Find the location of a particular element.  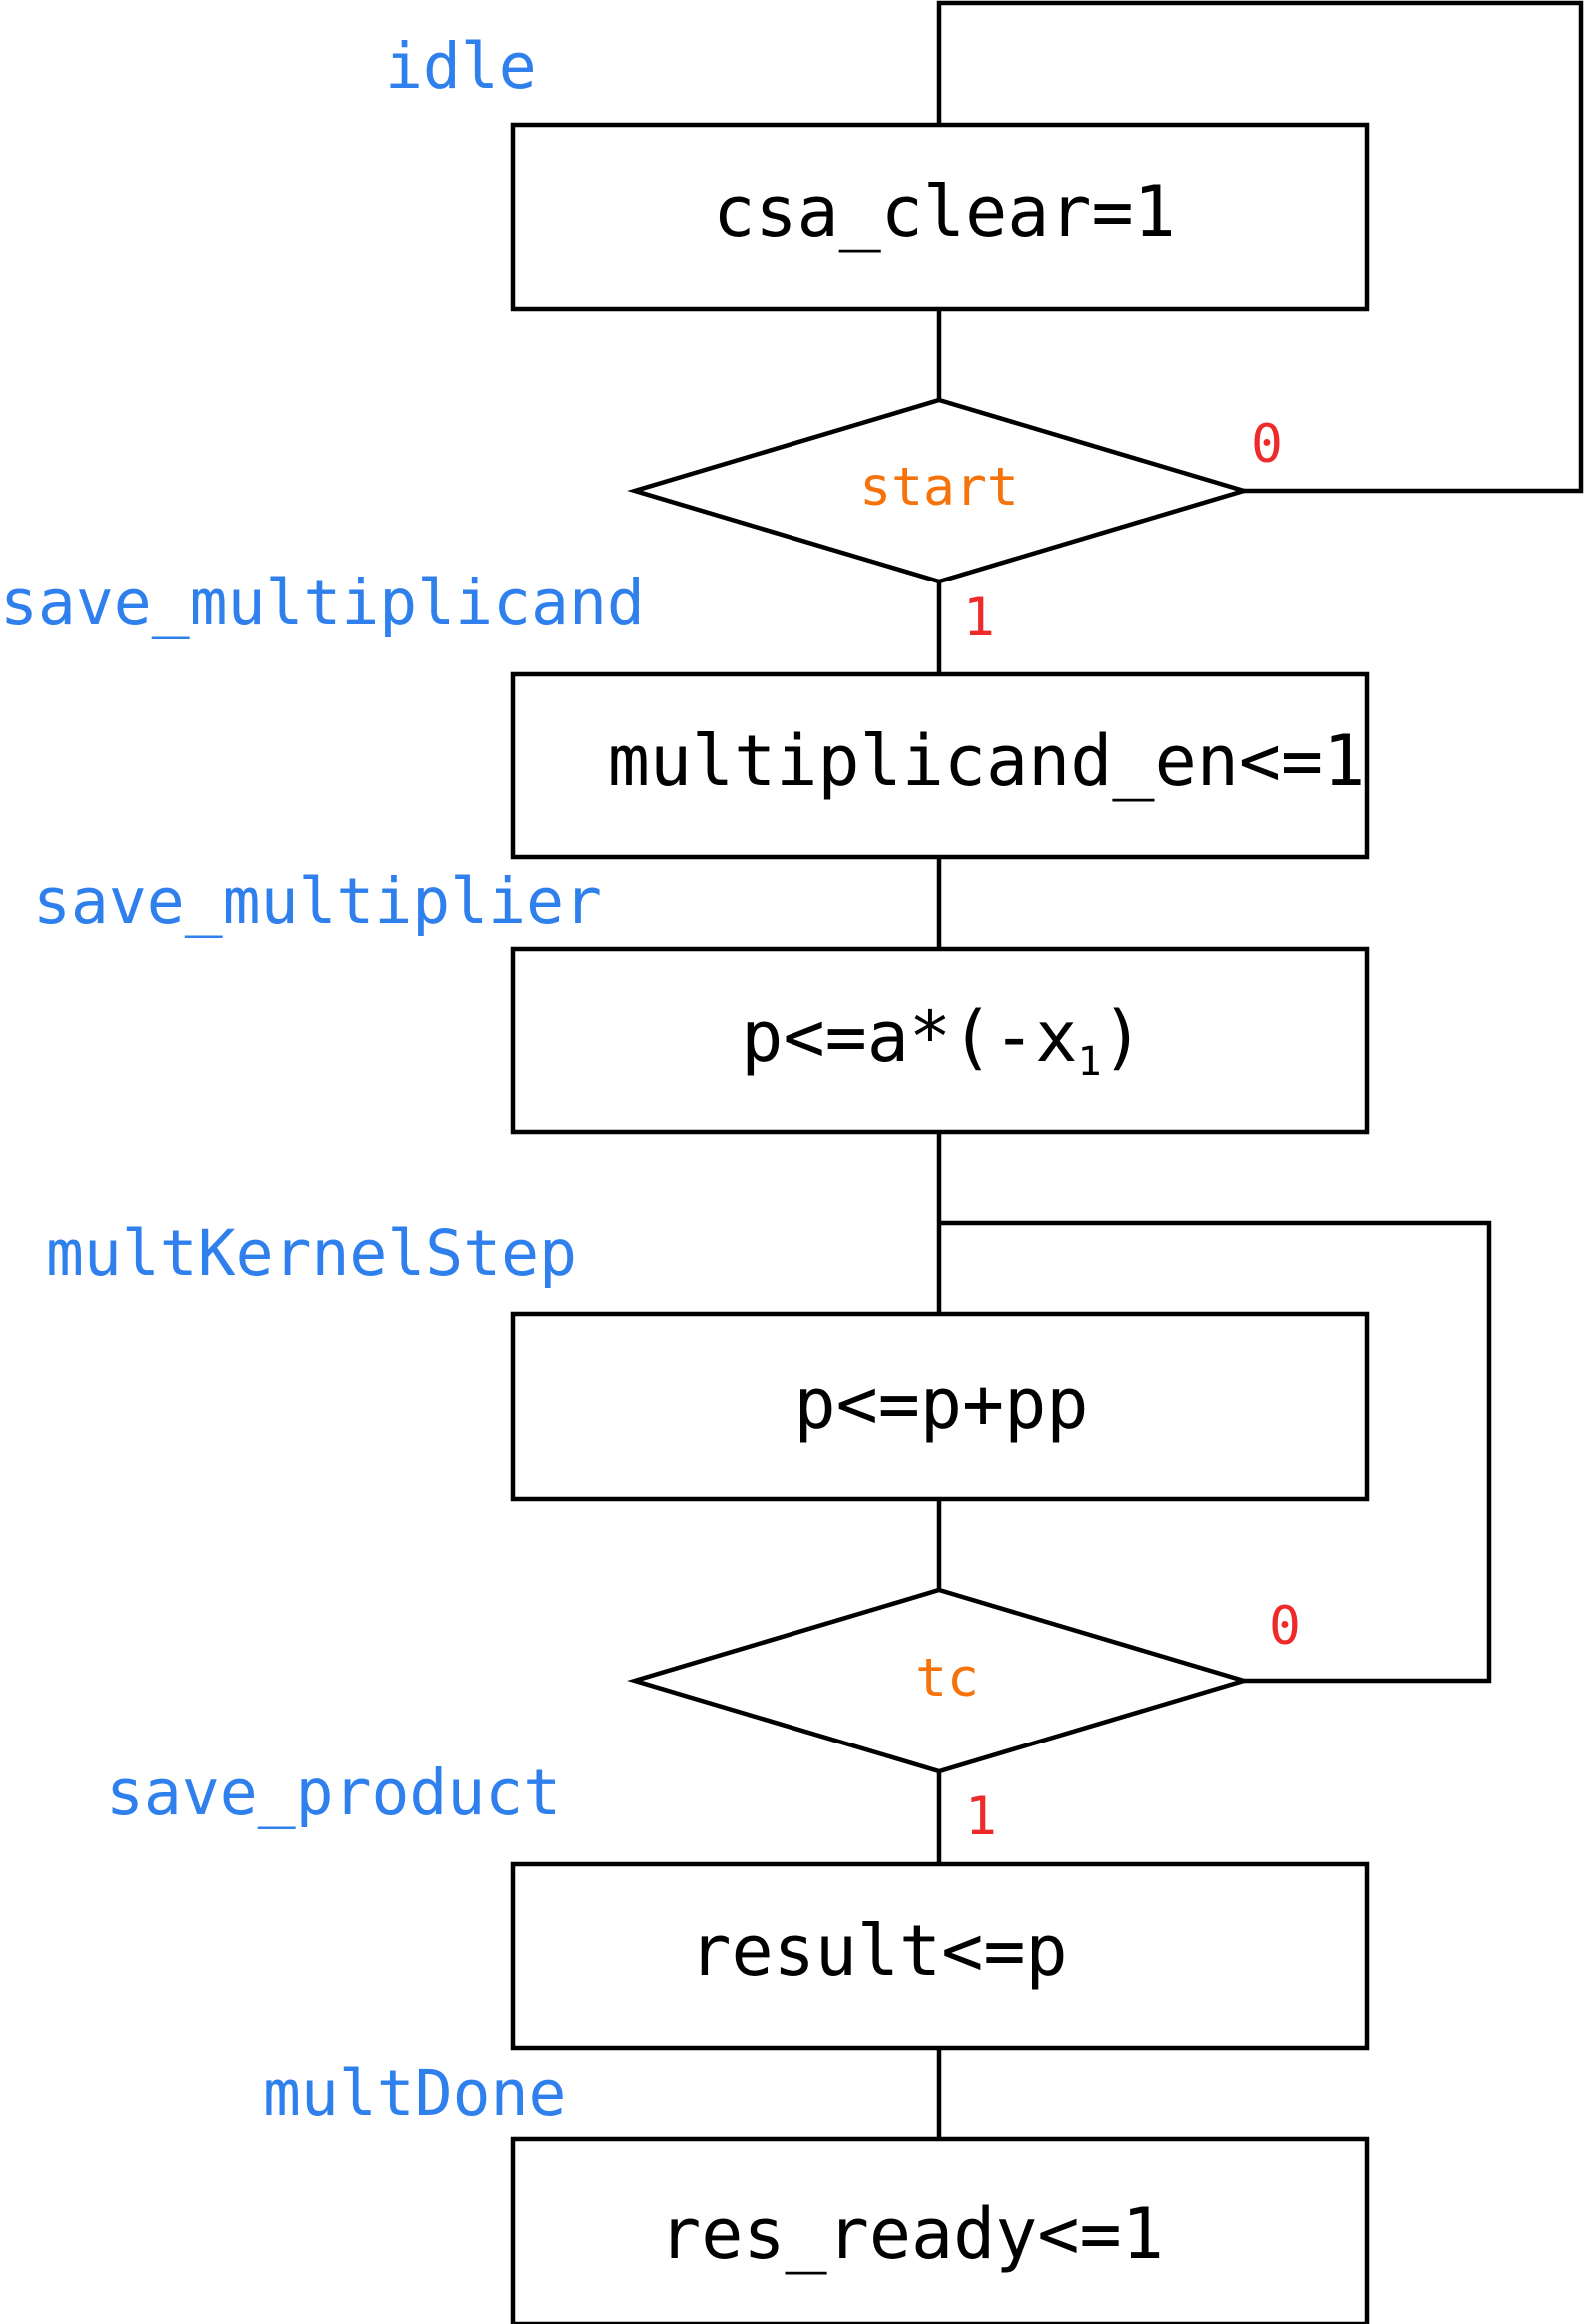

state-label-save-multiplicand: save_multiplicand is located at coordinates (322, 603).